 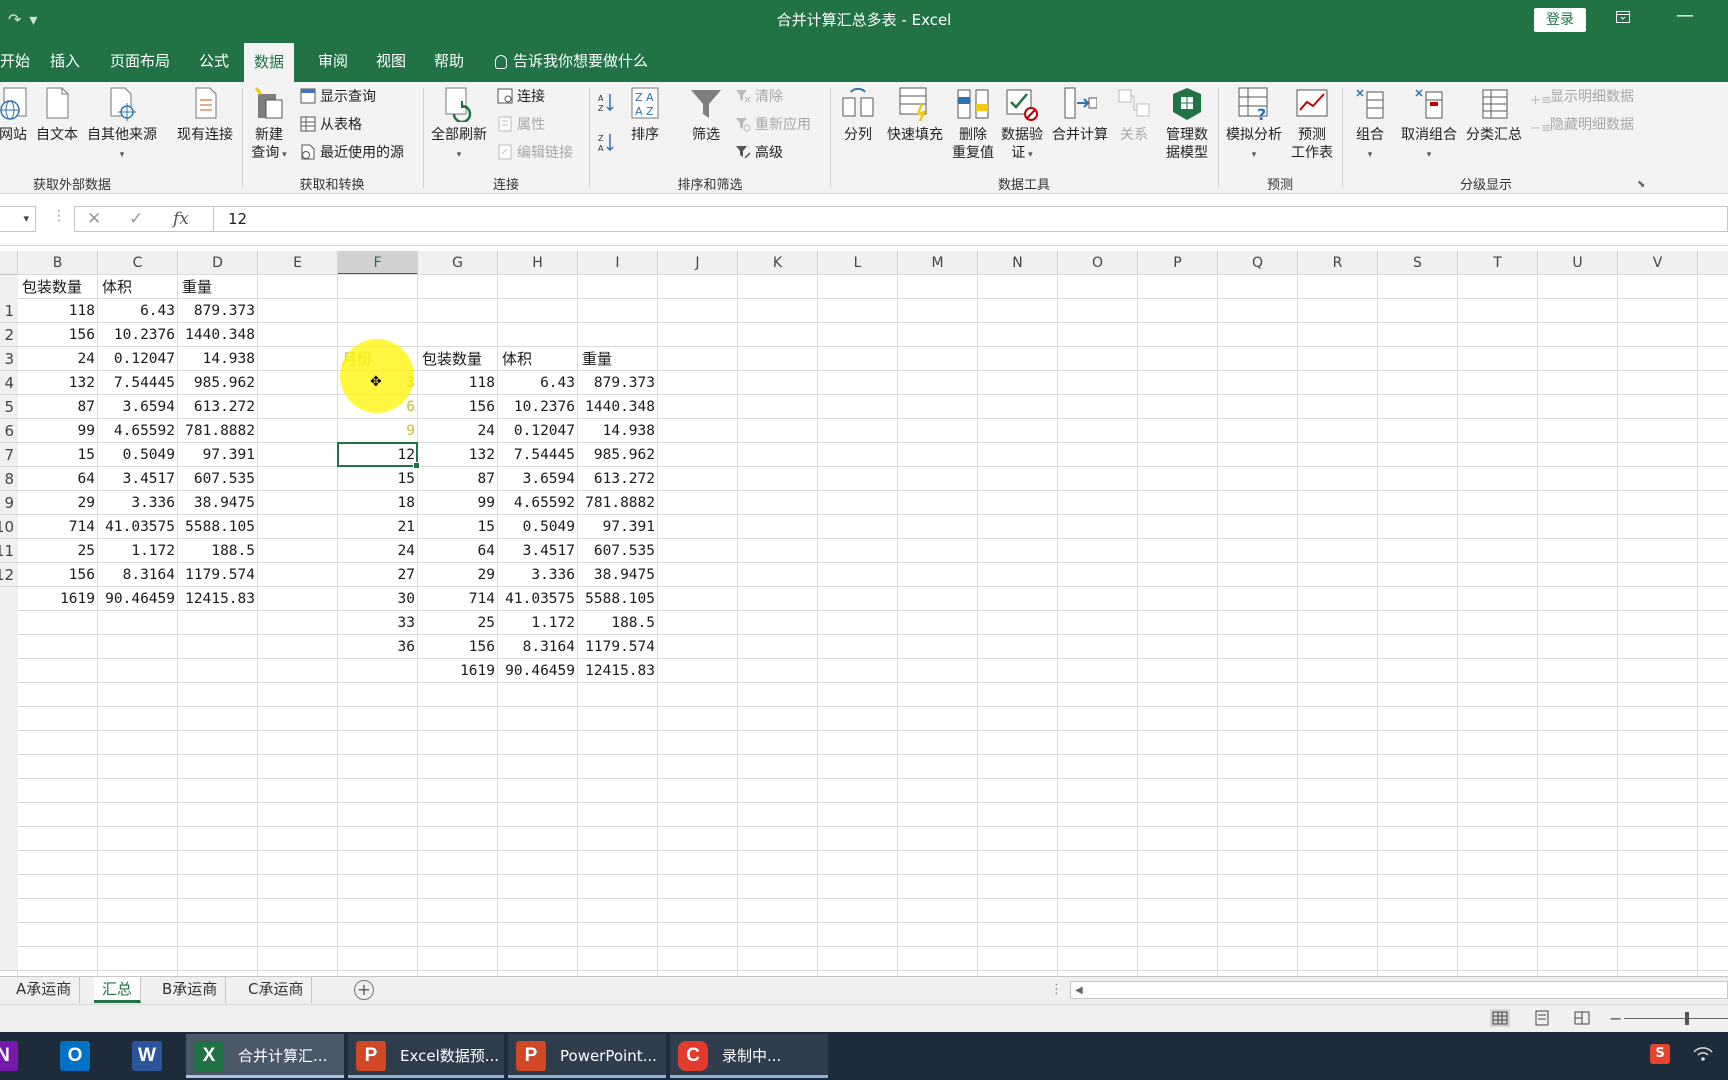 What do you see at coordinates (1494, 115) in the screenshot?
I see `subtotal-button: 分类汇总` at bounding box center [1494, 115].